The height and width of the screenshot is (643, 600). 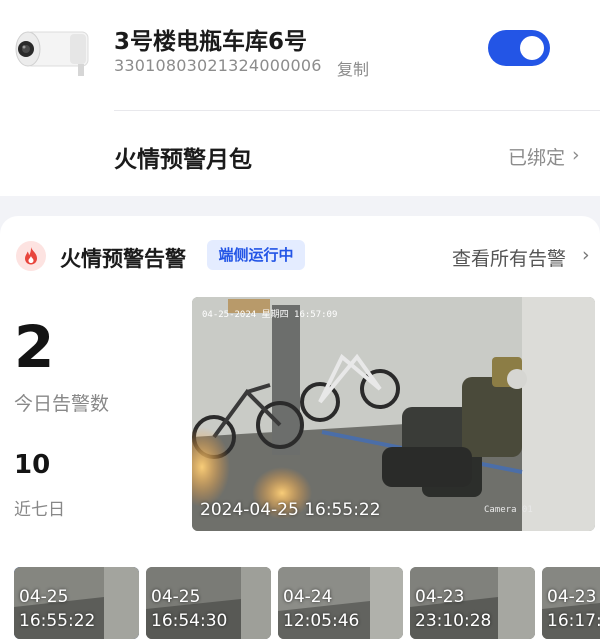 What do you see at coordinates (270, 315) in the screenshot?
I see `snapshot-osd-date: 04-25-2024 星期四 16:57:09` at bounding box center [270, 315].